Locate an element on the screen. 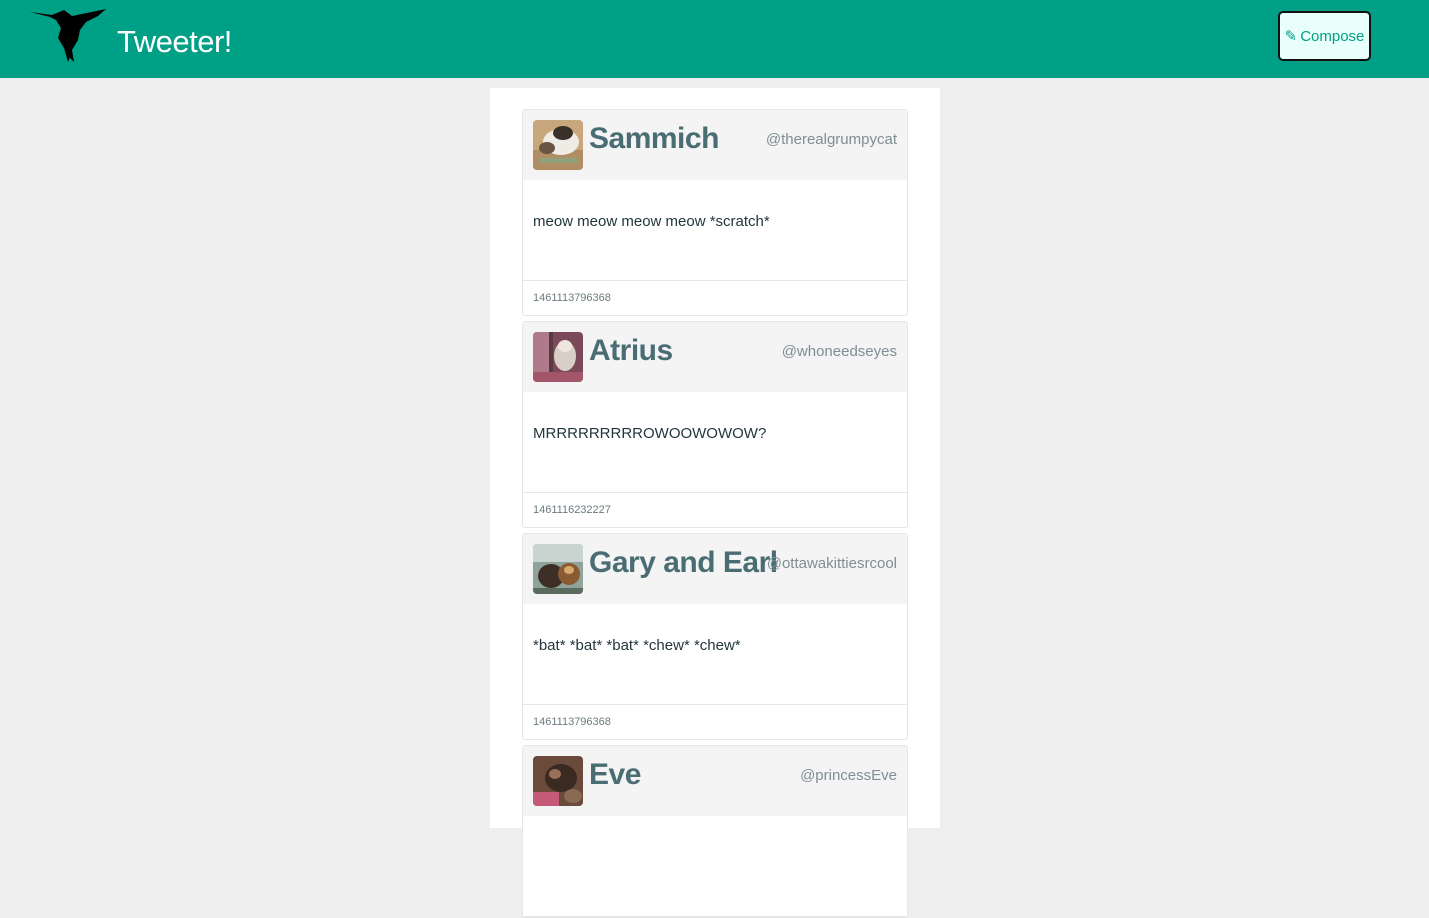 The width and height of the screenshot is (1429, 918). tweet-text: MRRRRRRRRROWOOWOWOW? is located at coordinates (650, 433).